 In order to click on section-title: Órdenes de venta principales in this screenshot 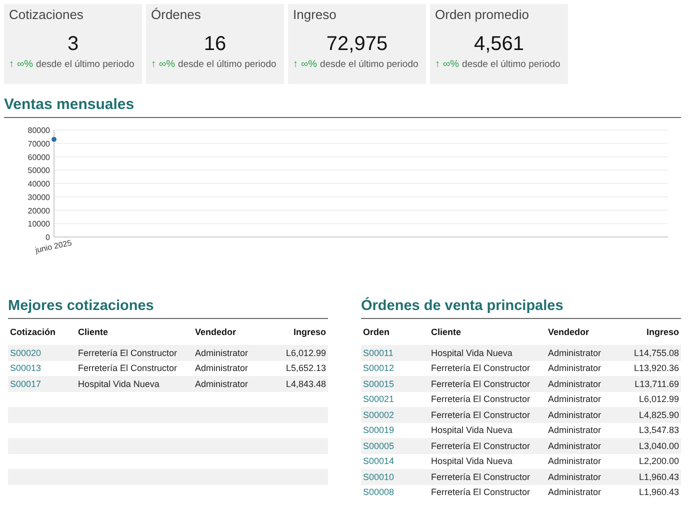, I will do `click(521, 308)`.